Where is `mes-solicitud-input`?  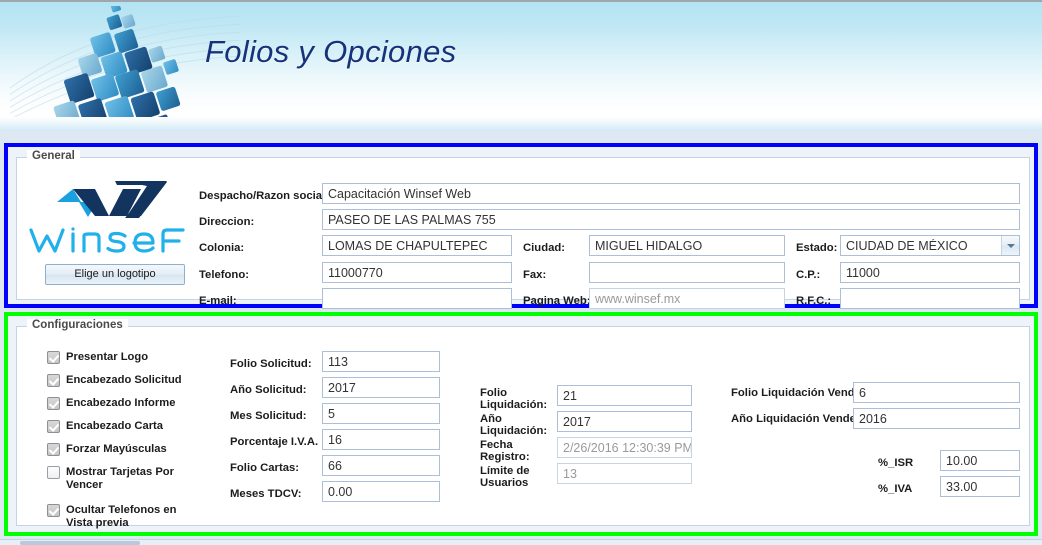 mes-solicitud-input is located at coordinates (381, 413).